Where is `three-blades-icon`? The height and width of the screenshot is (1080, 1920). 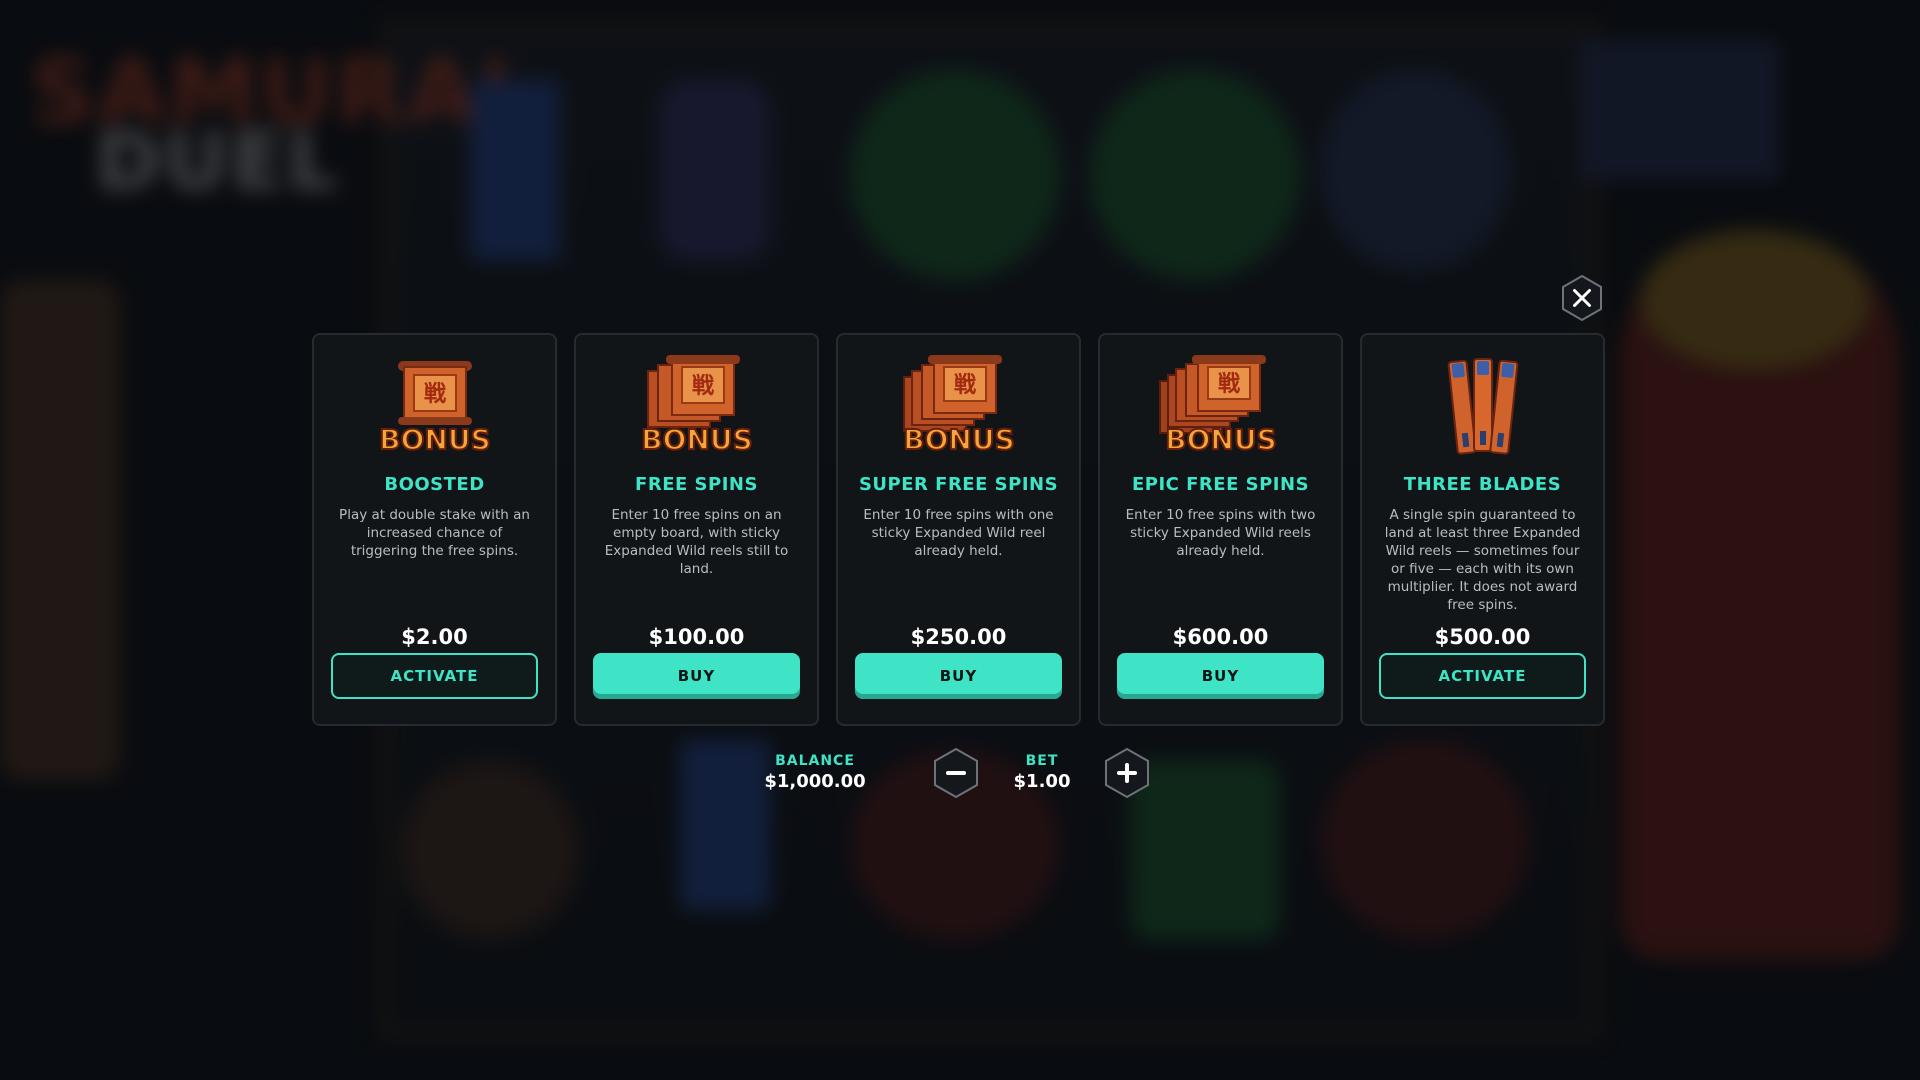
three-blades-icon is located at coordinates (1482, 405).